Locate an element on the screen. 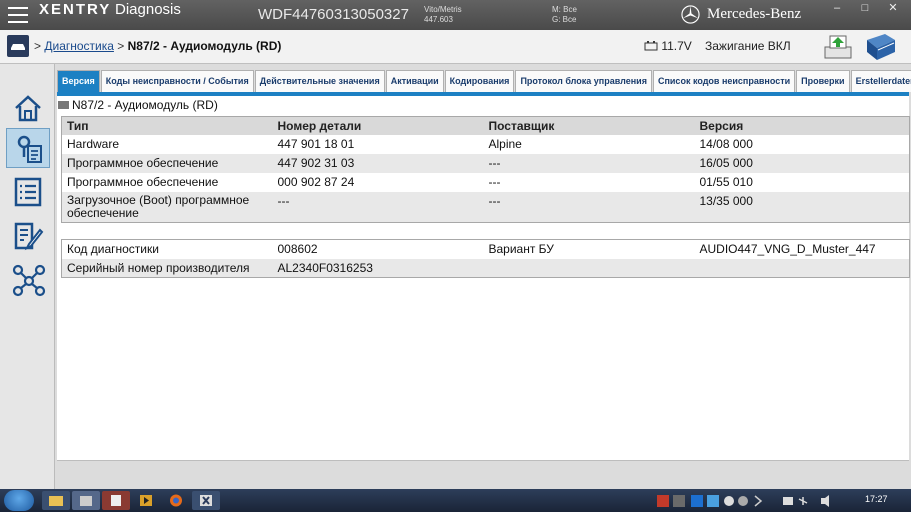 This screenshot has height=512, width=911. module-icon is located at coordinates (63, 105).